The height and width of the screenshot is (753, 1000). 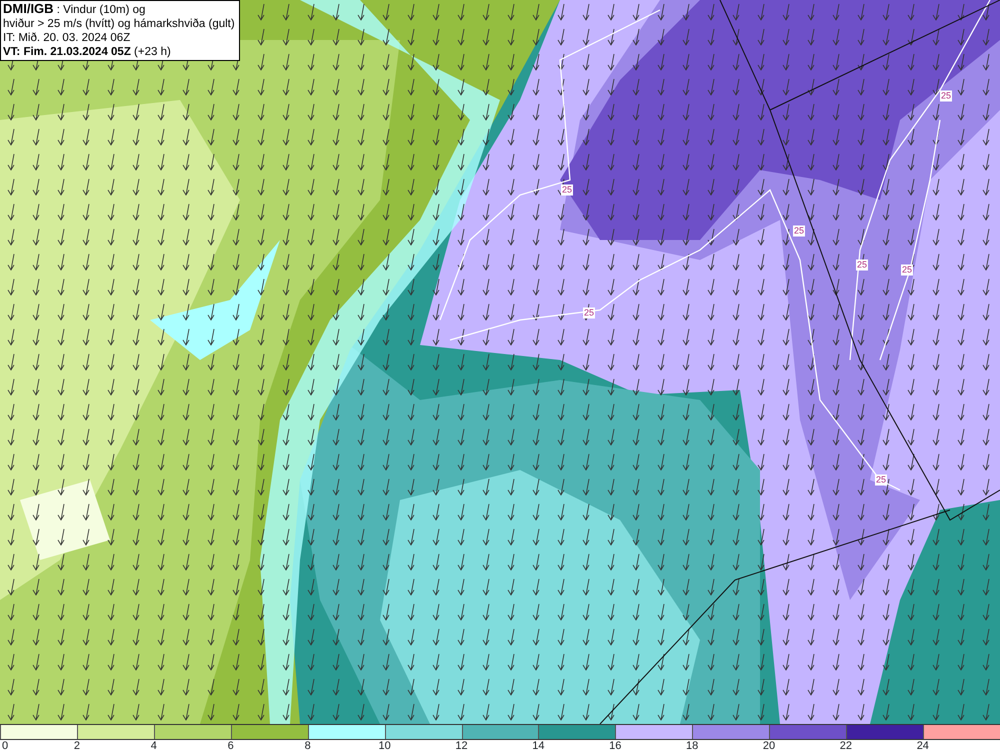 What do you see at coordinates (769, 746) in the screenshot?
I see `legend-tick-label: 20` at bounding box center [769, 746].